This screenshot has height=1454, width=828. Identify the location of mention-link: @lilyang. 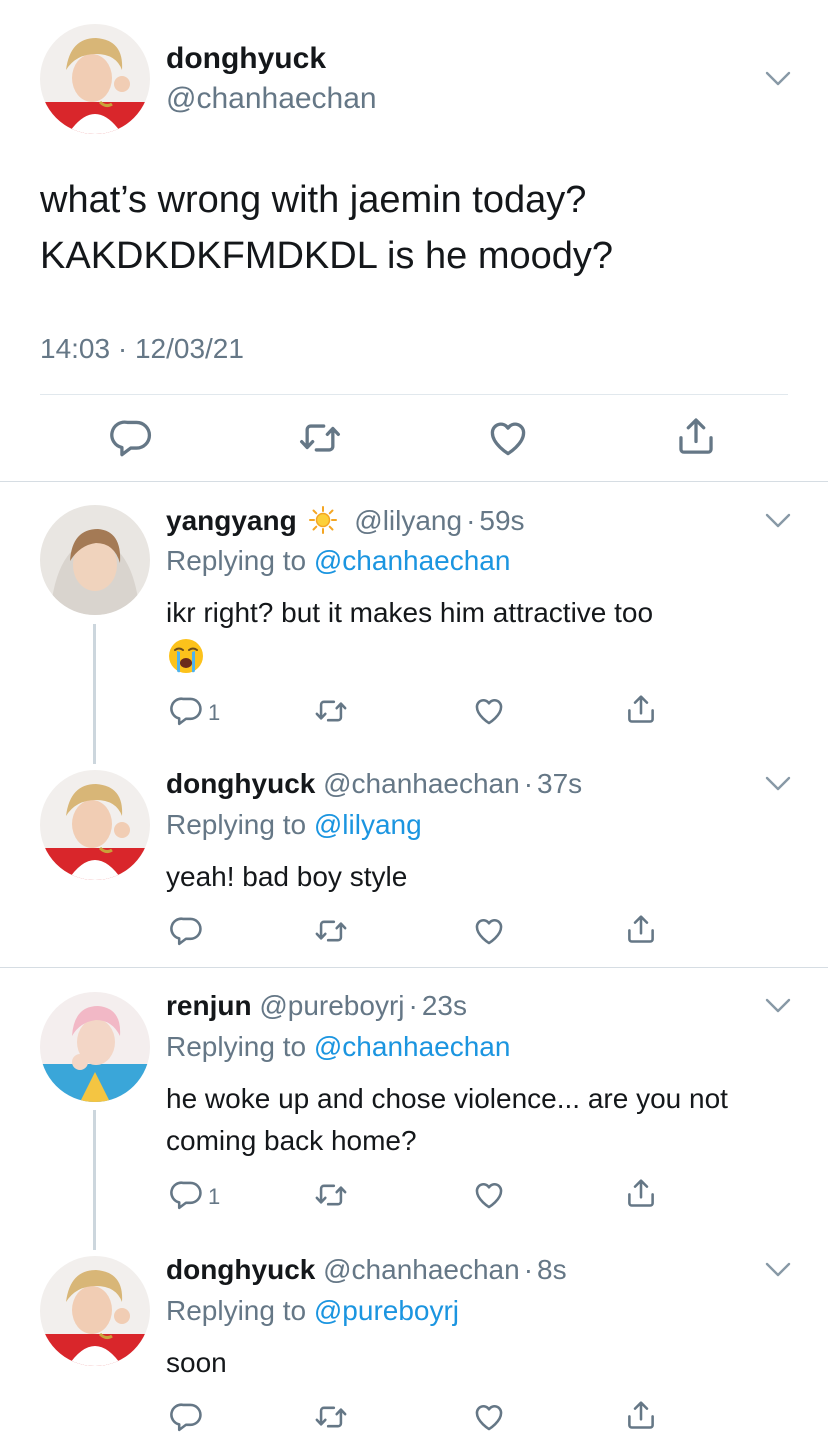
(368, 824).